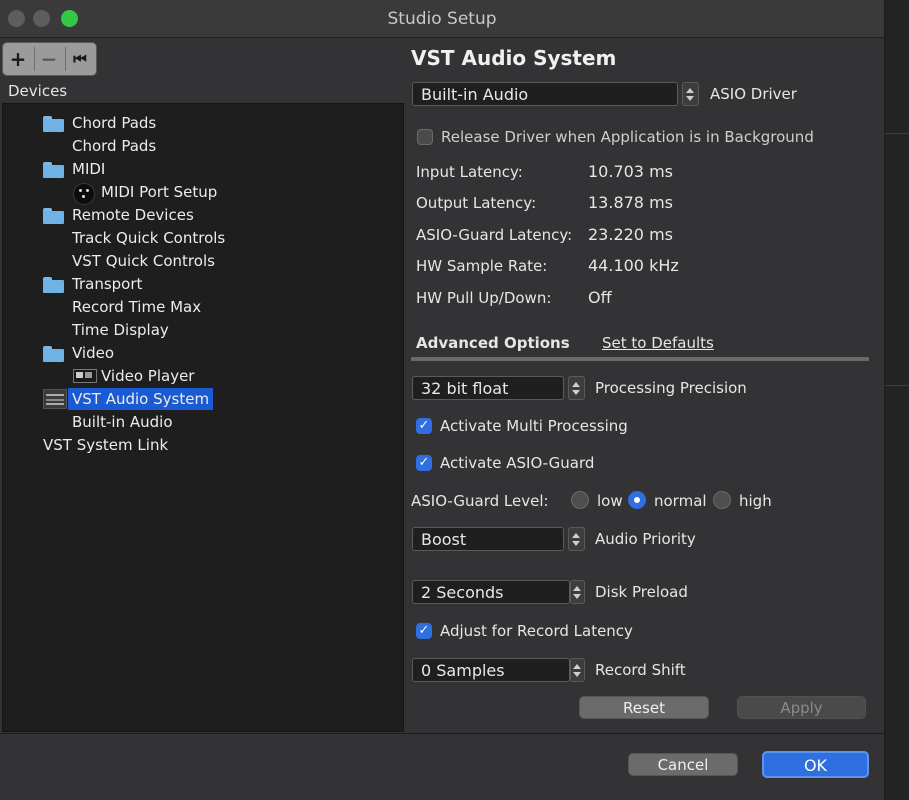  What do you see at coordinates (577, 670) in the screenshot?
I see `record-shift-stepper` at bounding box center [577, 670].